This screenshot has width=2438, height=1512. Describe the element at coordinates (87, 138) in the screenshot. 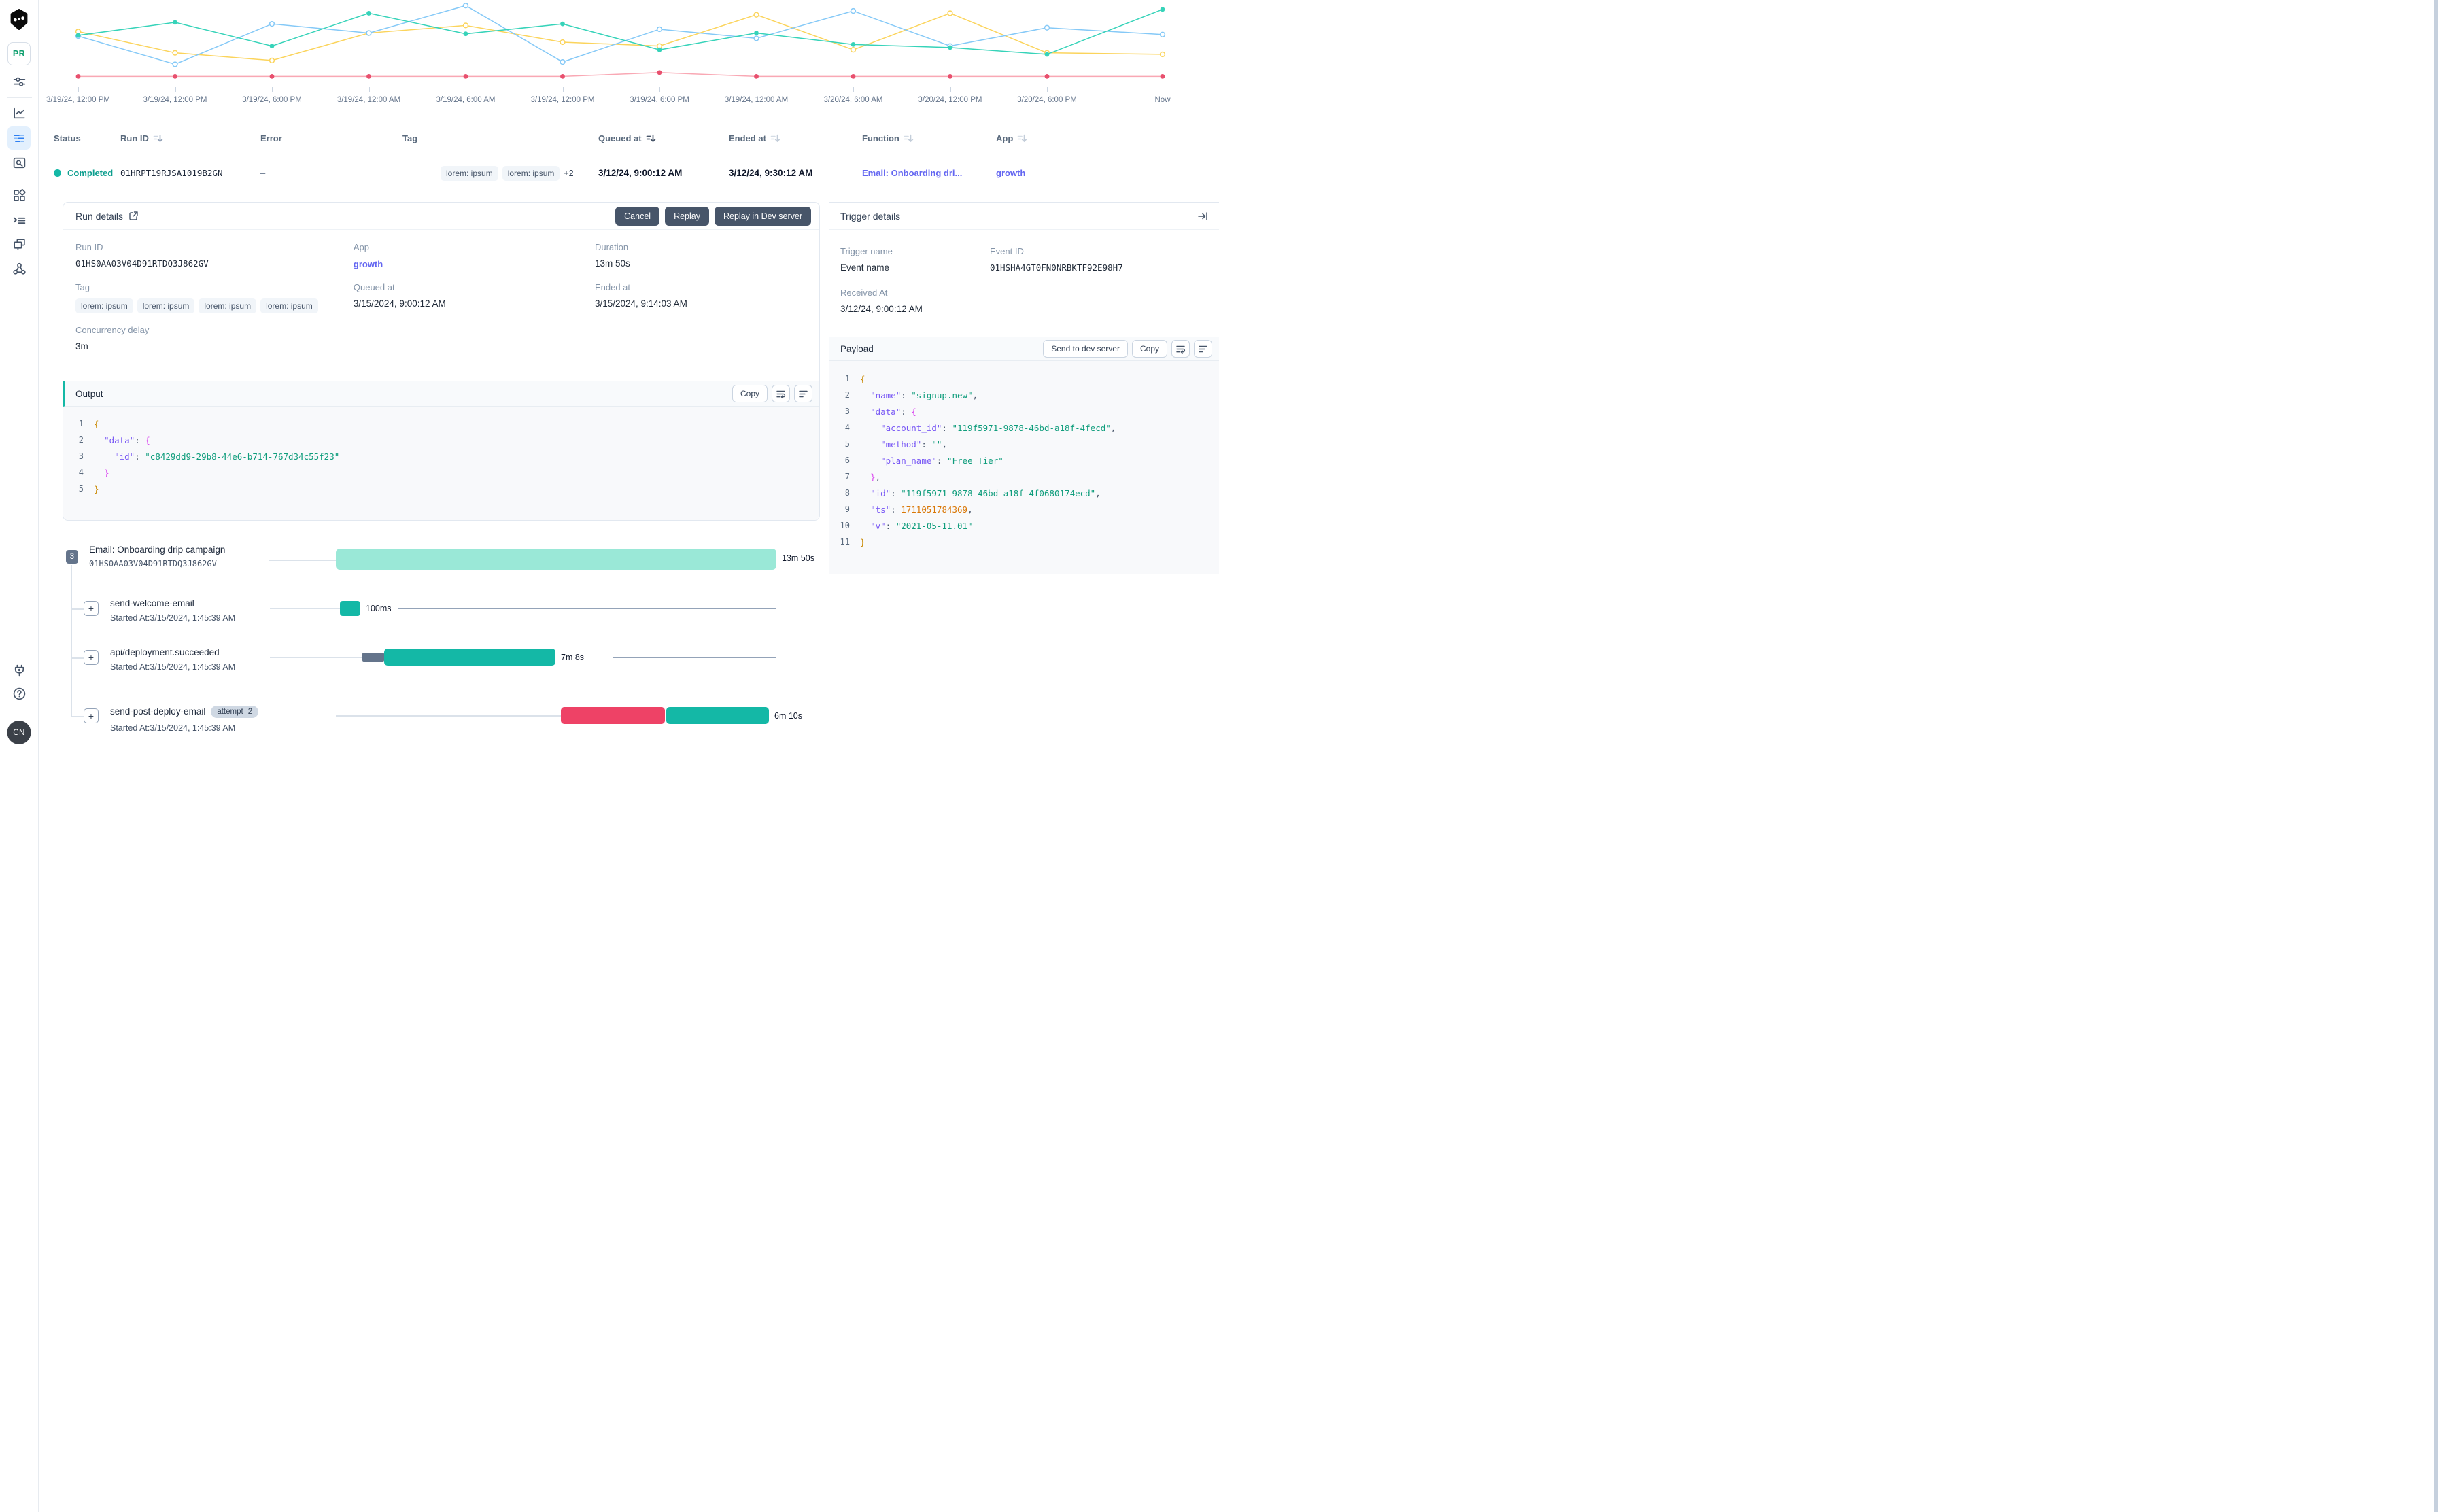

I see `column-header-status: Status` at that location.